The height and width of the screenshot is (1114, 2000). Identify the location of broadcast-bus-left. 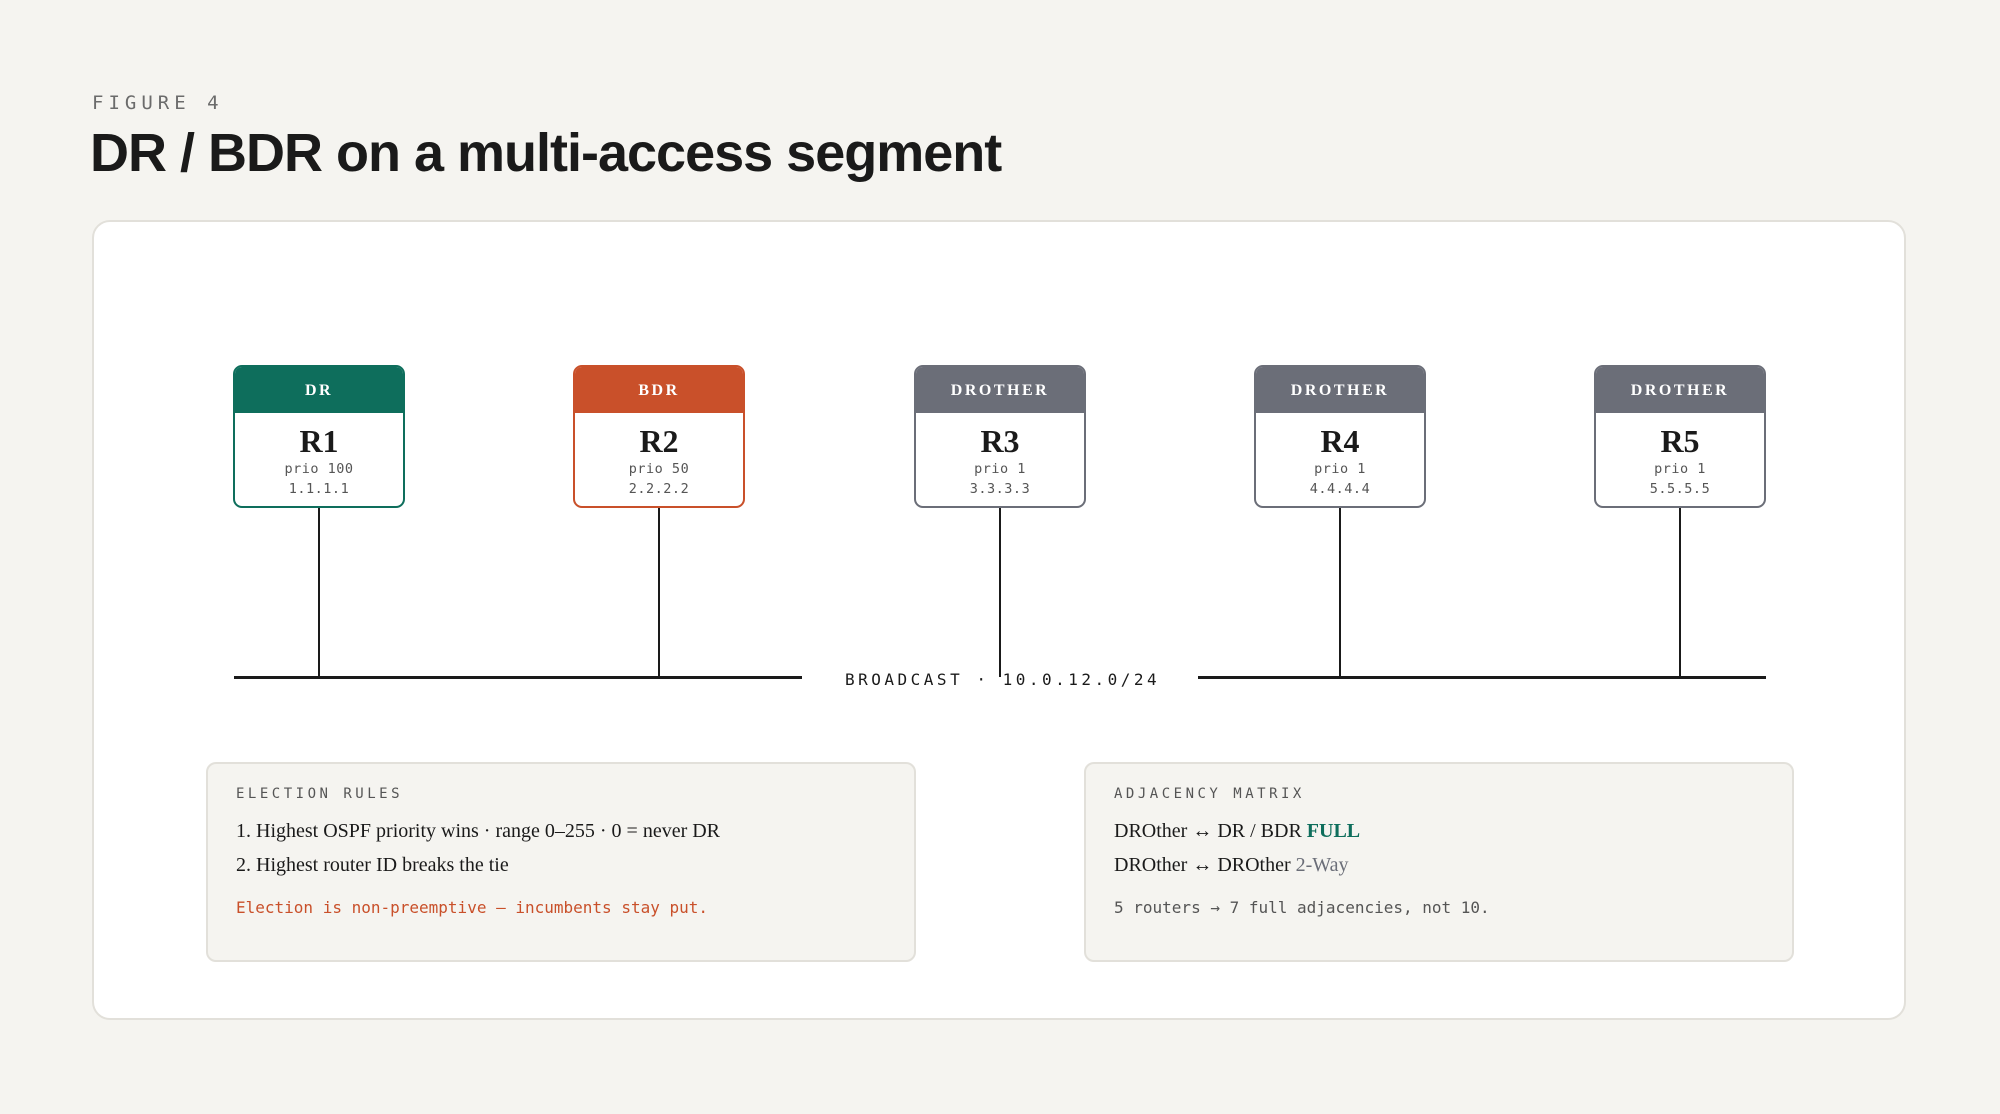
(518, 677).